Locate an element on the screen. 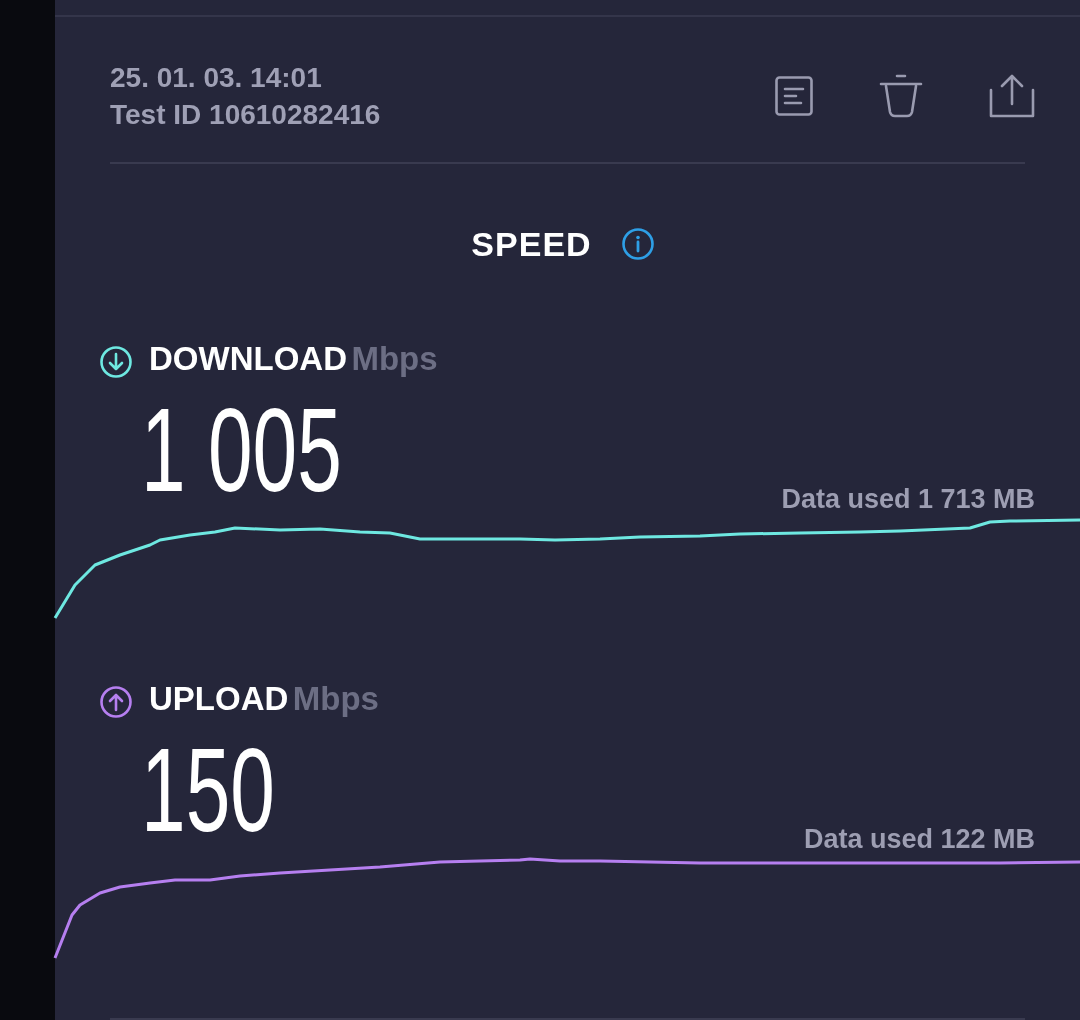 This screenshot has height=1020, width=1080. metric-label: UPLOAD is located at coordinates (219, 698).